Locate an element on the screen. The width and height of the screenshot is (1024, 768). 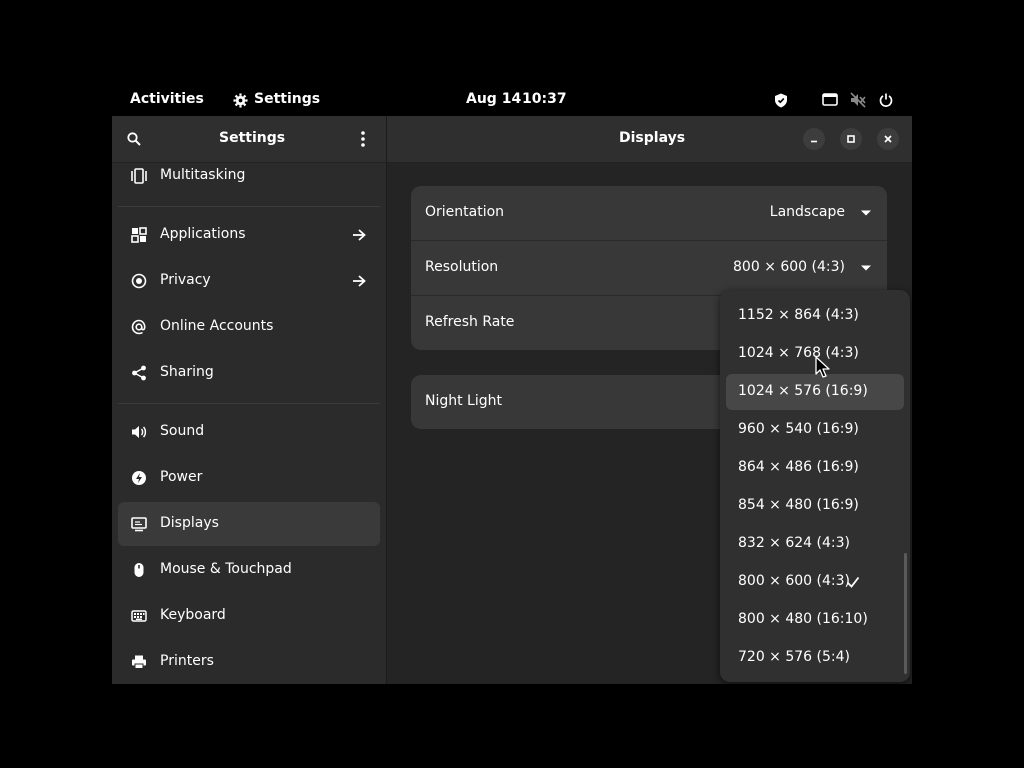
pane-divider is located at coordinates (386, 400).